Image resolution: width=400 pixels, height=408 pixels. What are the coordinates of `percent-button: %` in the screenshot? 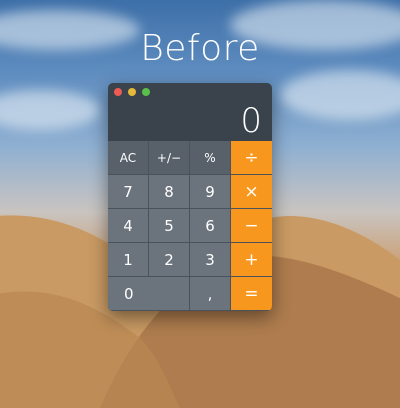 It's located at (210, 158).